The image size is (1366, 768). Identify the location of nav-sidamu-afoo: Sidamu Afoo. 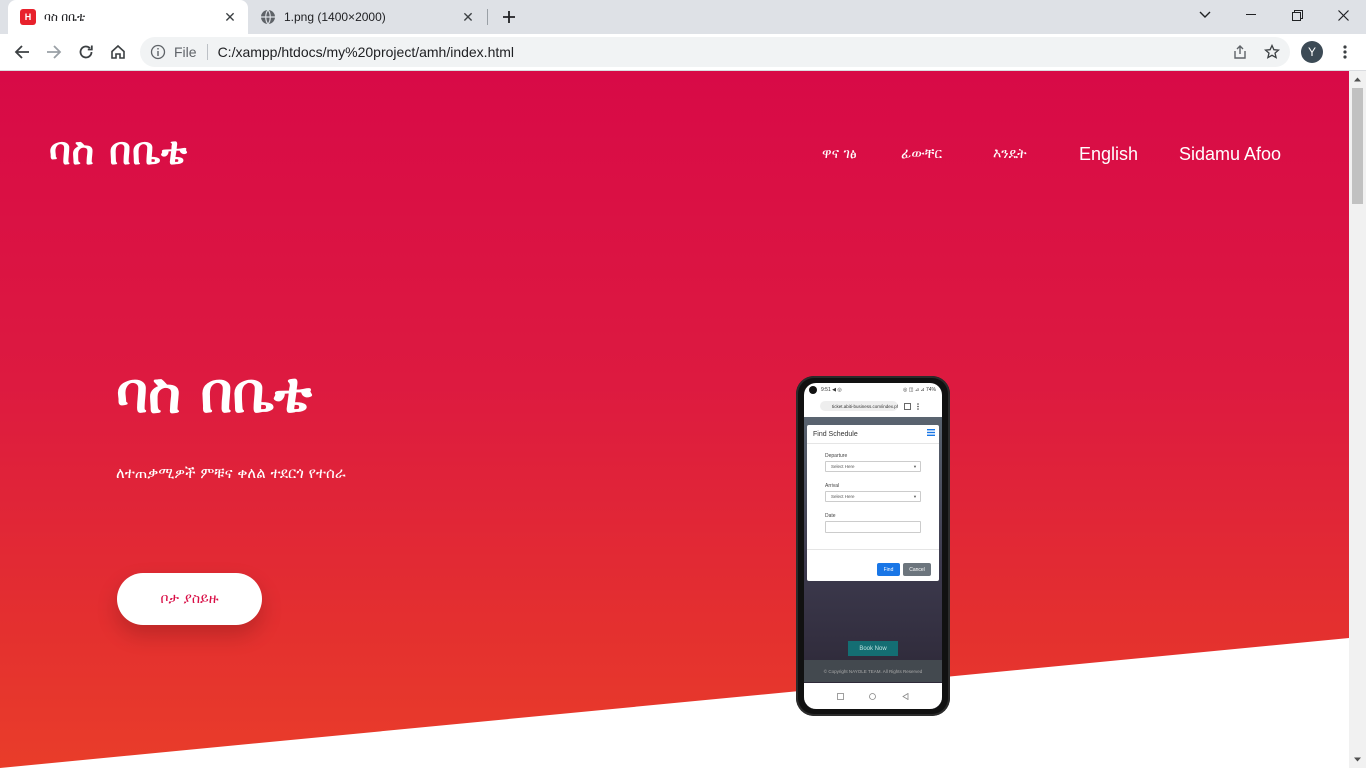
(1230, 154).